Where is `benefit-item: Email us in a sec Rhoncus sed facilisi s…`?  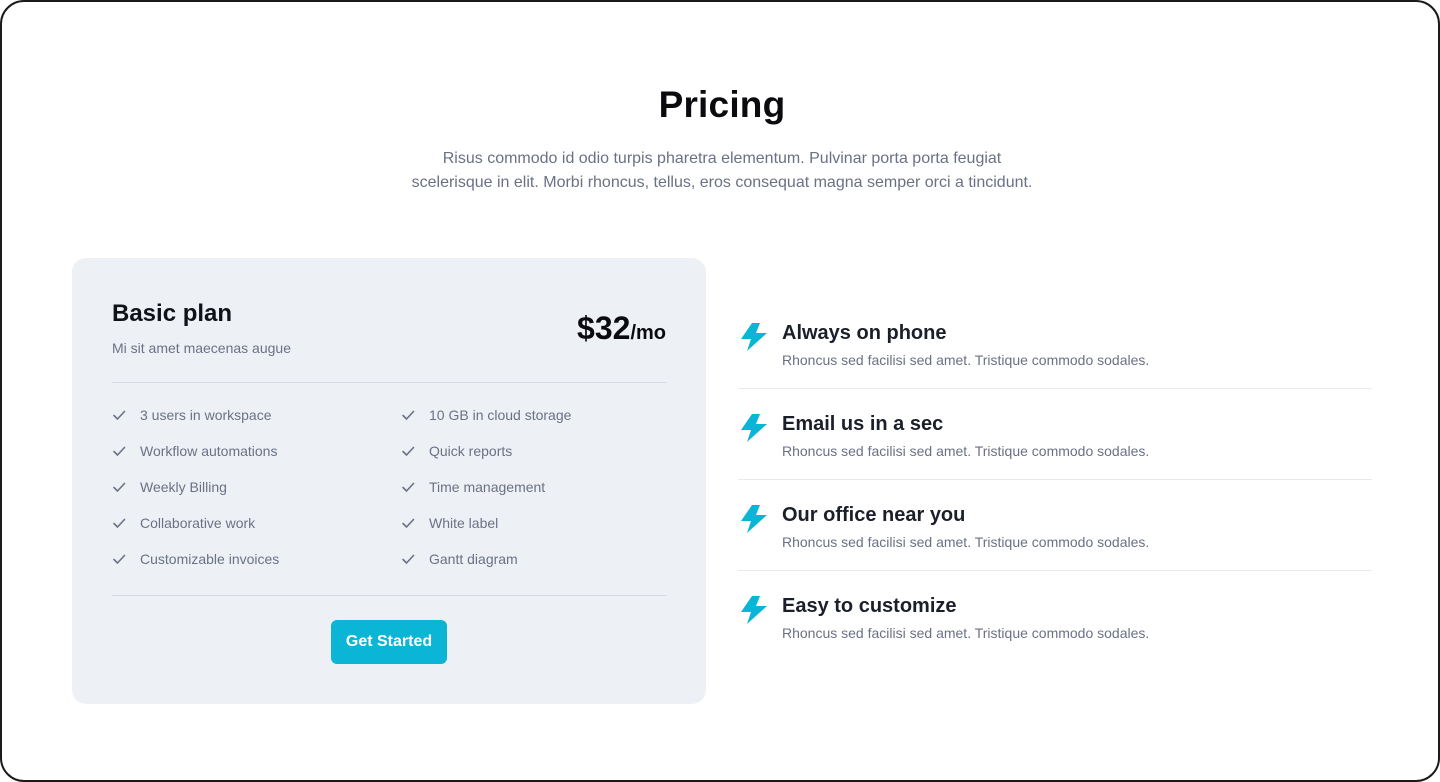 benefit-item: Email us in a sec Rhoncus sed facilisi s… is located at coordinates (1055, 434).